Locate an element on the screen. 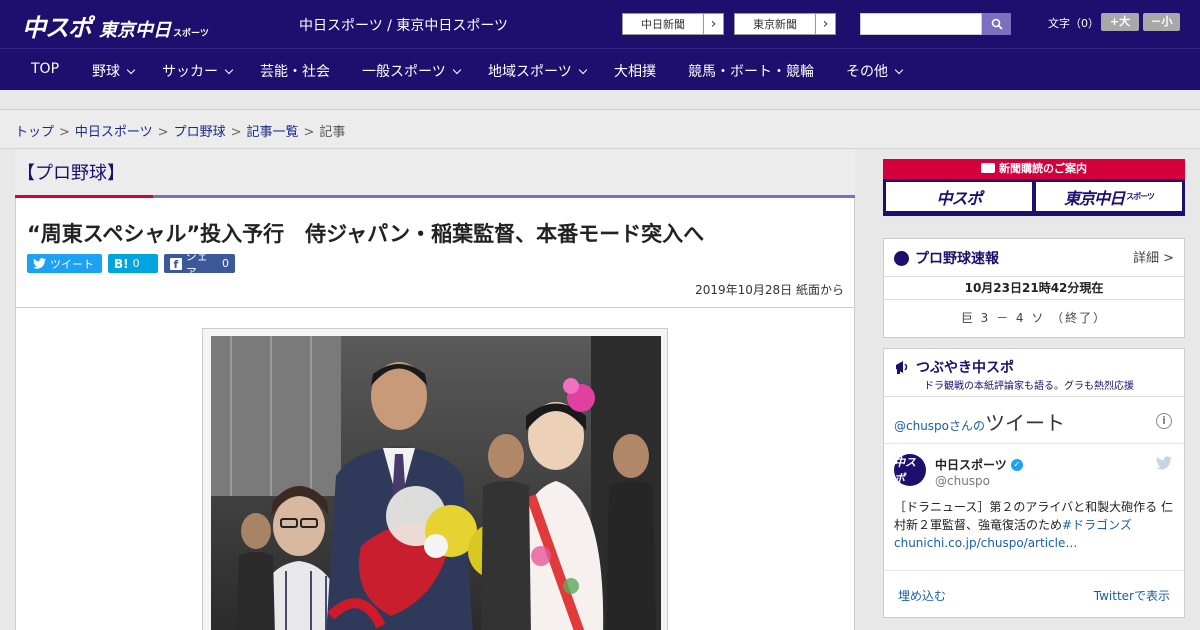 The width and height of the screenshot is (1200, 630). nav-label: 芸能・社会 is located at coordinates (295, 72).